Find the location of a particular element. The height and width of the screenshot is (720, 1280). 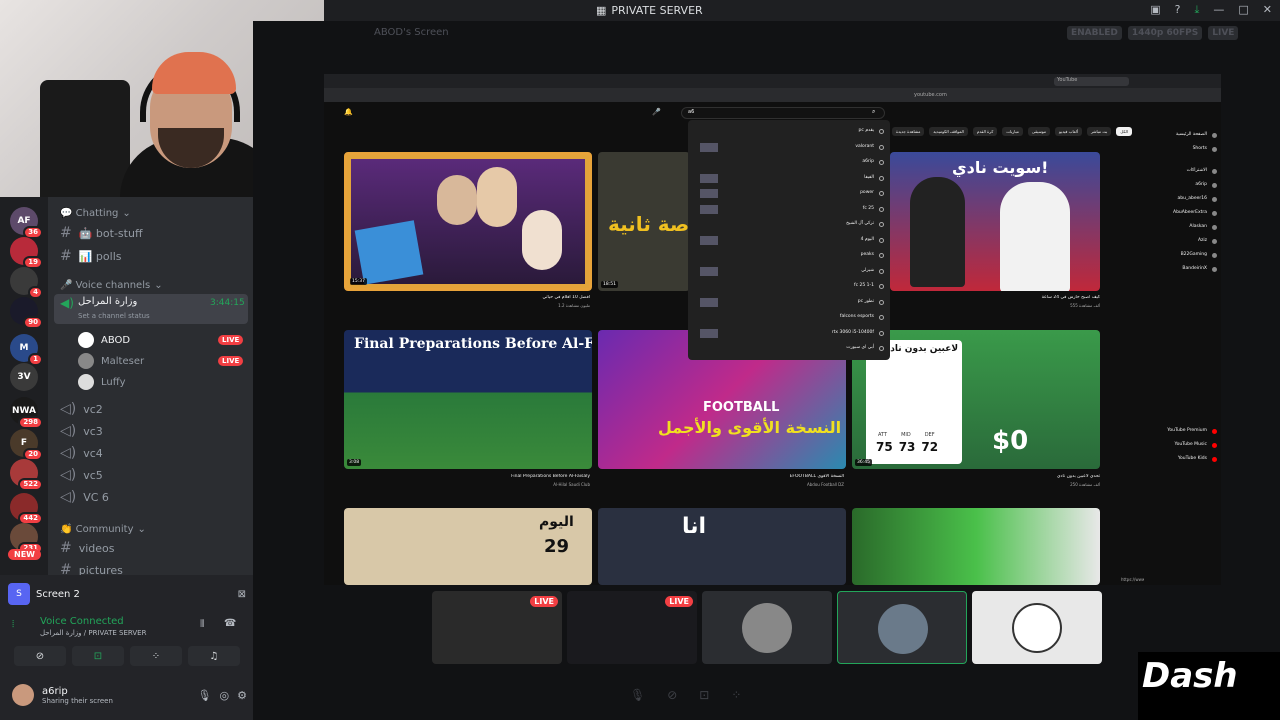

sidebar-item: BandeirinX is located at coordinates (1194, 268).